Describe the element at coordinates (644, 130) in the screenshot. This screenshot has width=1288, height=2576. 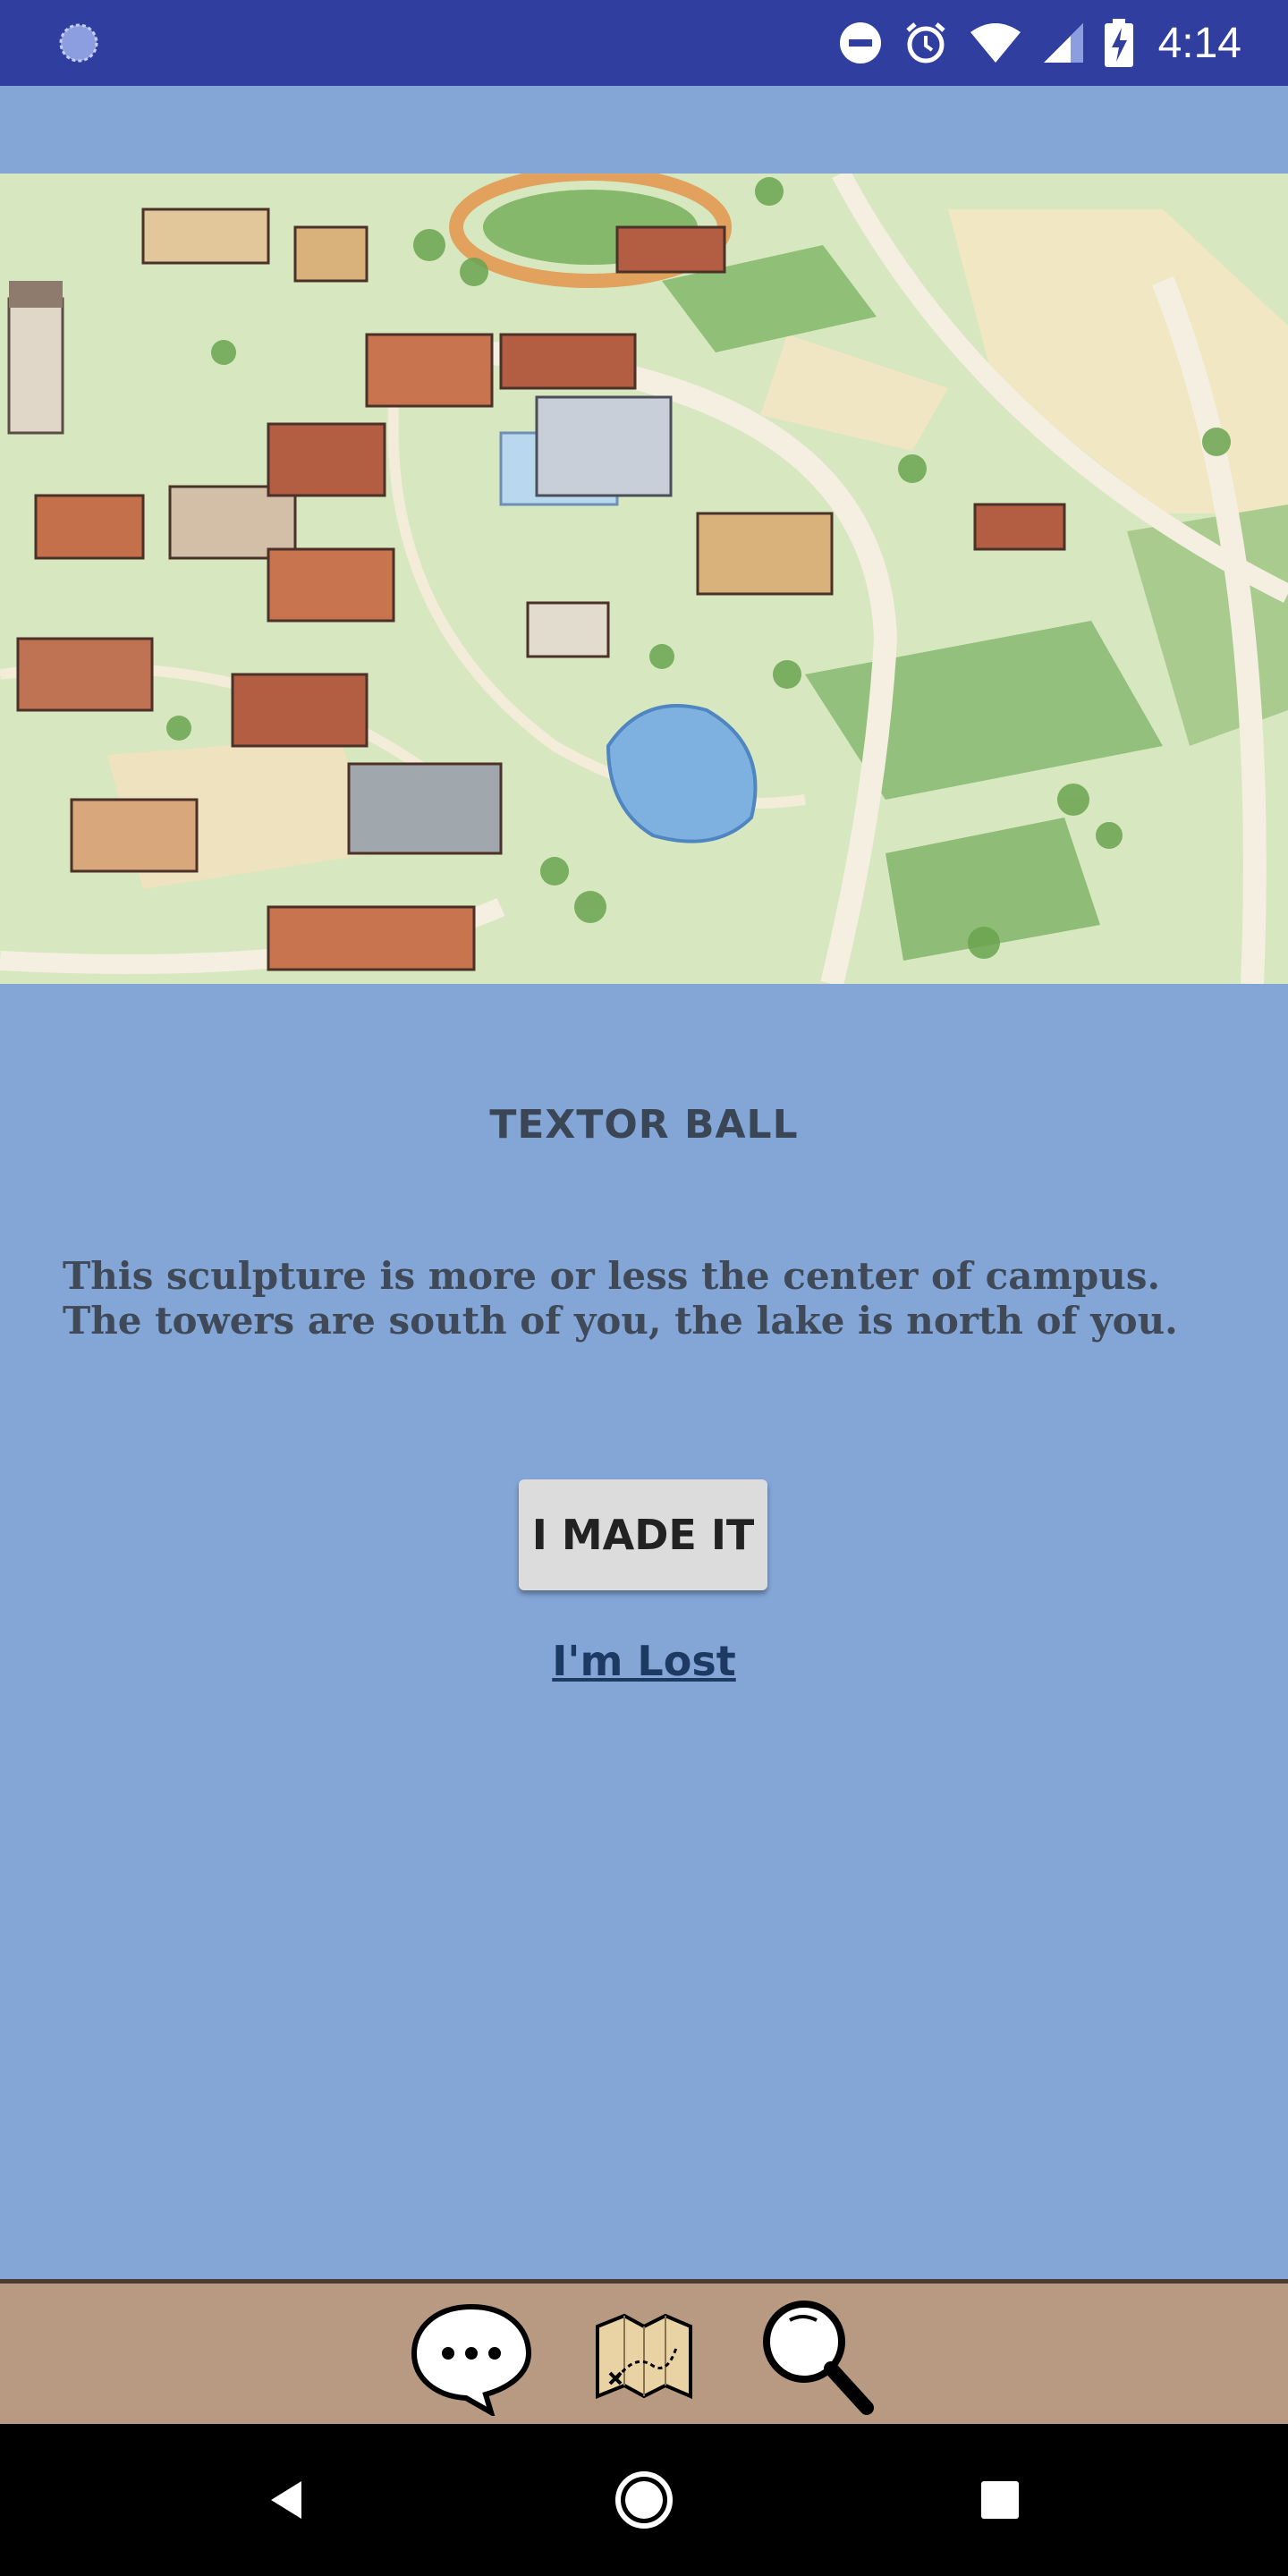
I see `header-band` at that location.